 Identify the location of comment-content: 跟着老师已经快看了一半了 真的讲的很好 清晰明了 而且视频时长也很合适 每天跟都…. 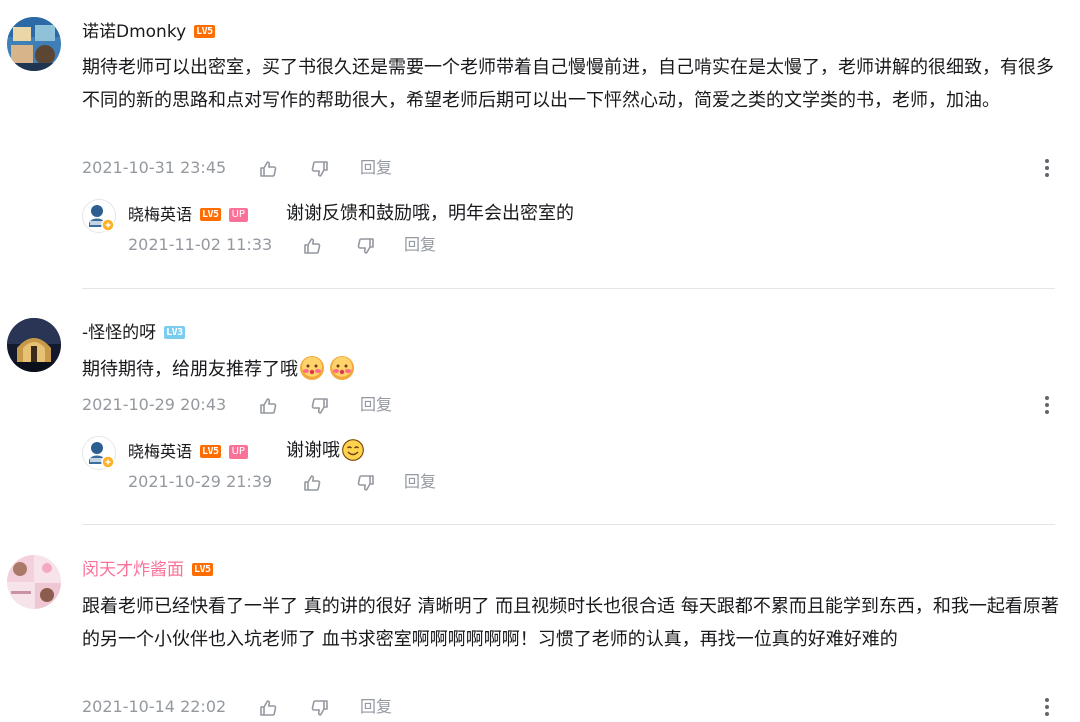
(570, 623).